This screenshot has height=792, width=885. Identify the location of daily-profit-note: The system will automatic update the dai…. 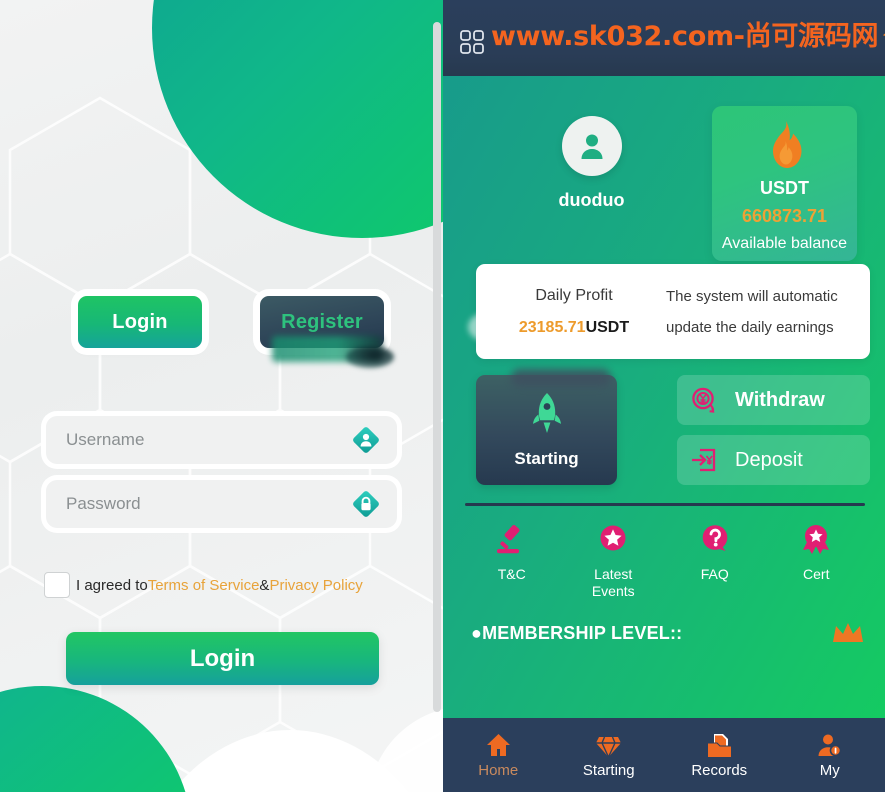
(768, 312).